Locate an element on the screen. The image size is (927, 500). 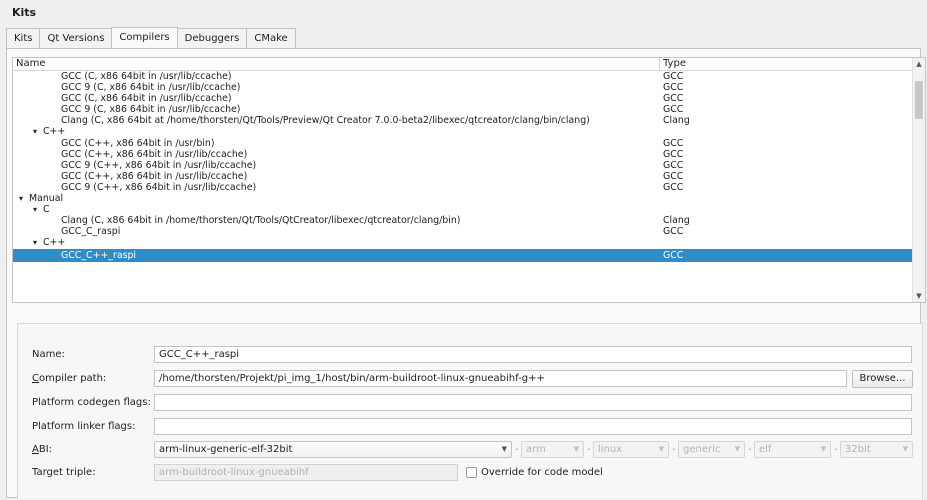
override-label: Override for code model is located at coordinates (542, 473).